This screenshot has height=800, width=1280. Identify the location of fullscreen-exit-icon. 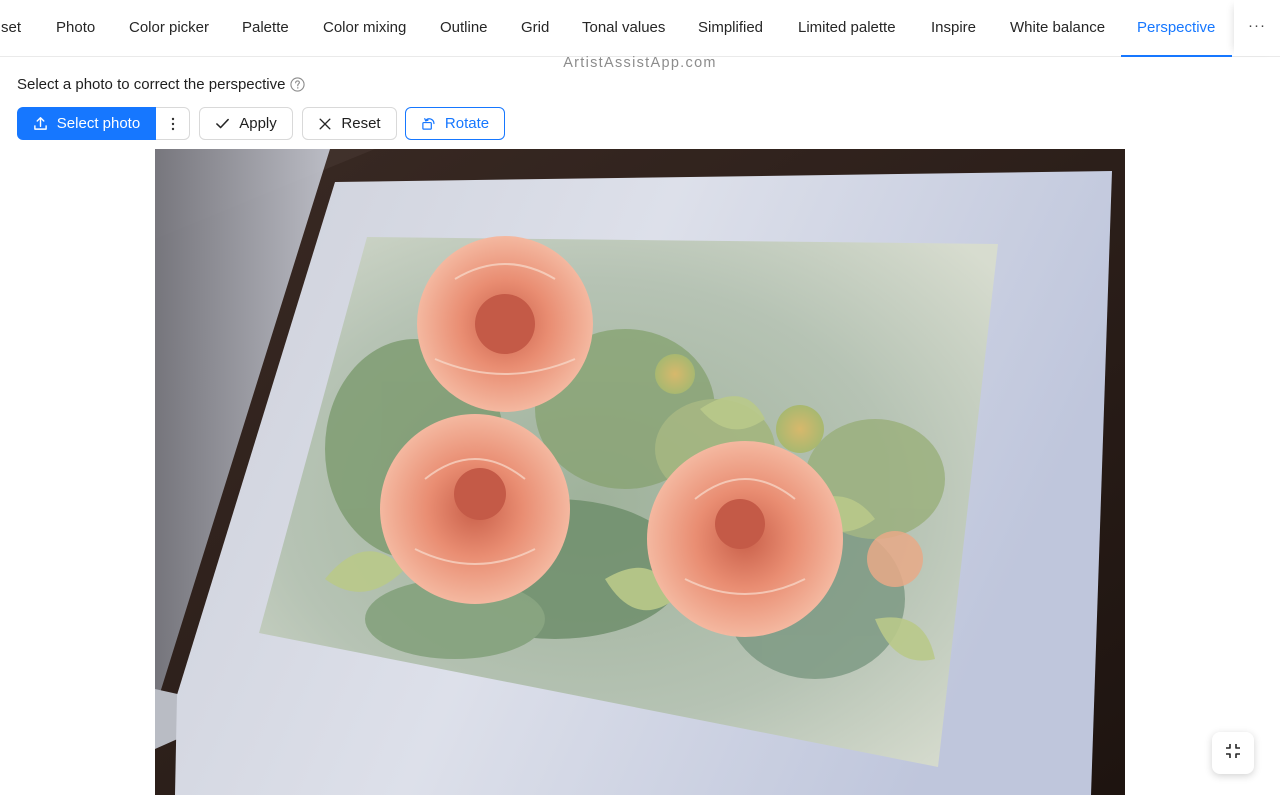
(1233, 753).